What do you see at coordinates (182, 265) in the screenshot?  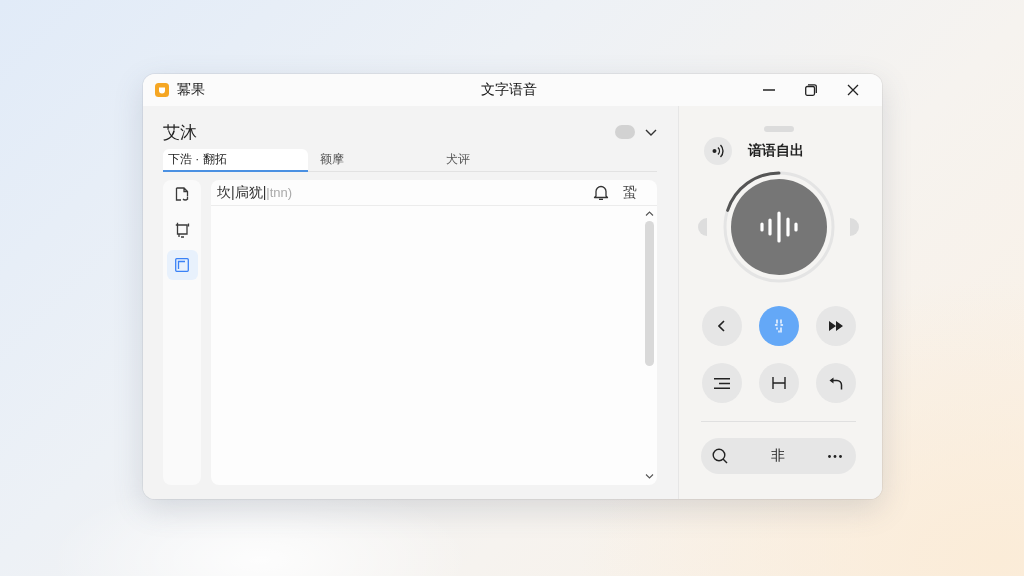 I see `window-icon` at bounding box center [182, 265].